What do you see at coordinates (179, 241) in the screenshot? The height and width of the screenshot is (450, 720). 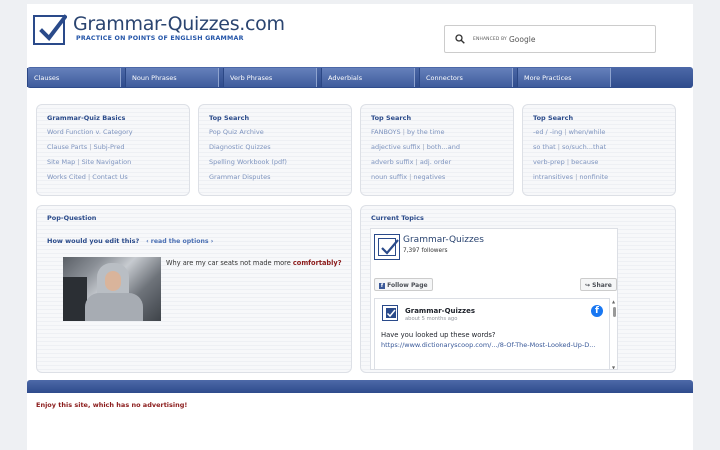 I see `read-options-link: ‹ read the options ›` at bounding box center [179, 241].